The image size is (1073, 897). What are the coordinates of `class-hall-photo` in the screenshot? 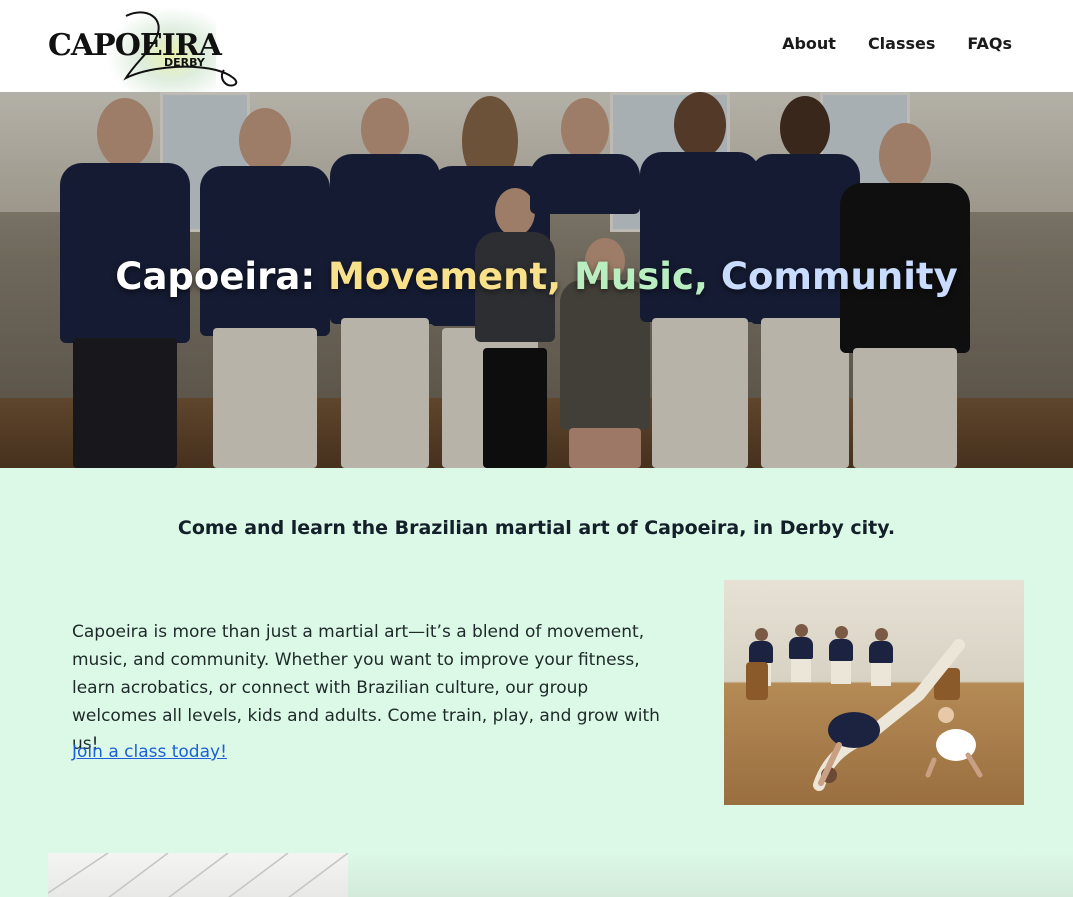 It's located at (198, 875).